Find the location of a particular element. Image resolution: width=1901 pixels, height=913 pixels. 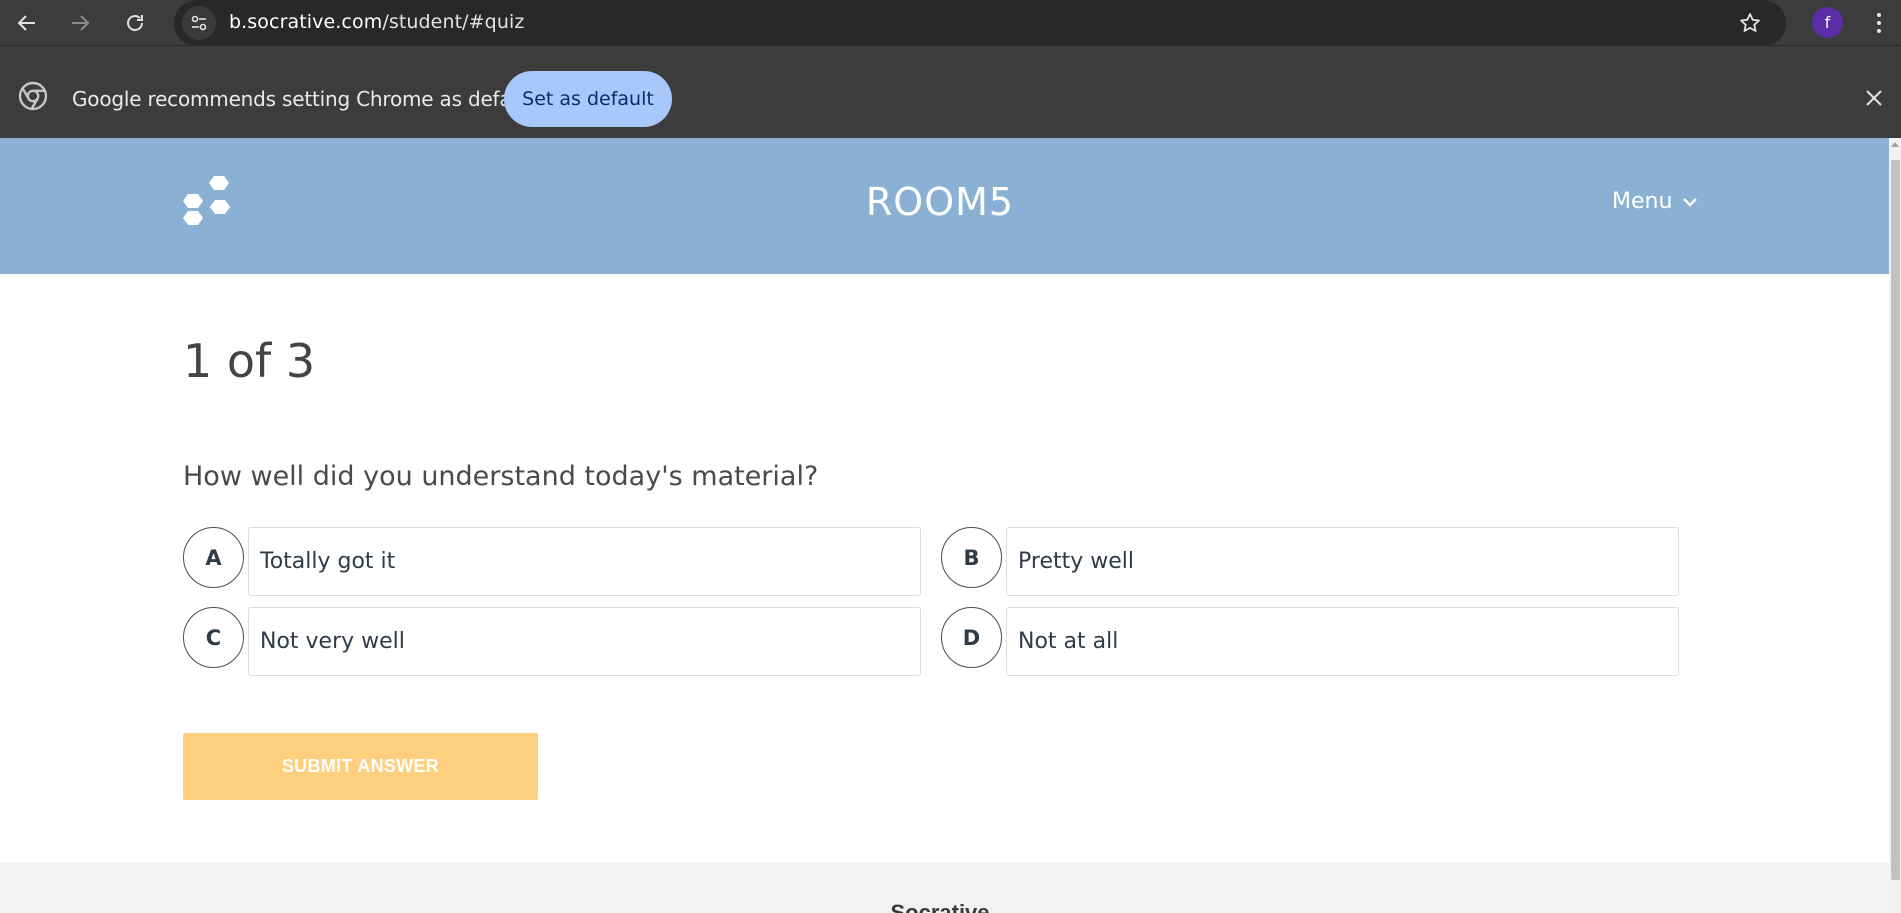

chrome-logo-icon is located at coordinates (33, 96).